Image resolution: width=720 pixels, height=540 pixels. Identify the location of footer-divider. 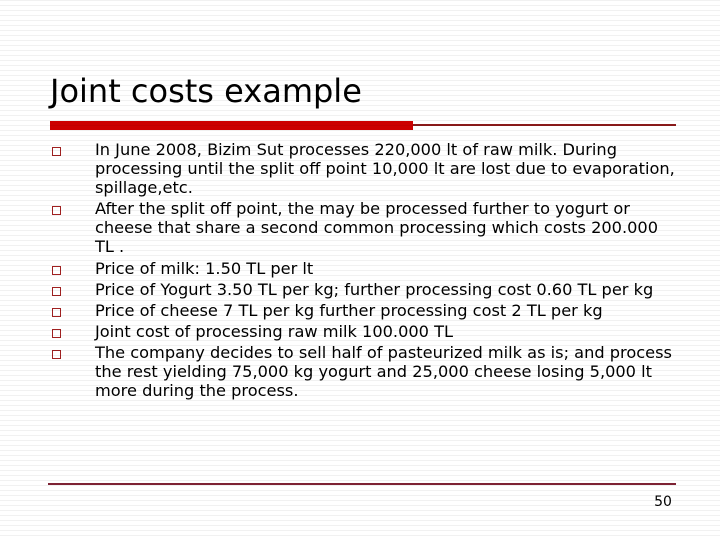
(362, 484).